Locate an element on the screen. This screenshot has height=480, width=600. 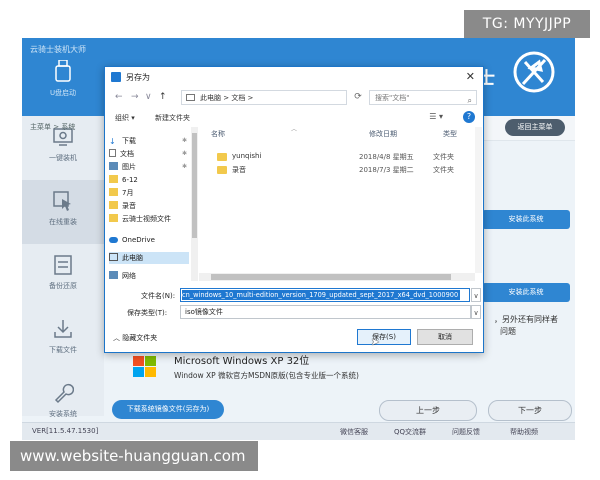
address-row: ← → ∨ ↑ 此电脑 > 文档 > ⟳ 搜索"文档" ⌕ is located at coordinates (294, 98).